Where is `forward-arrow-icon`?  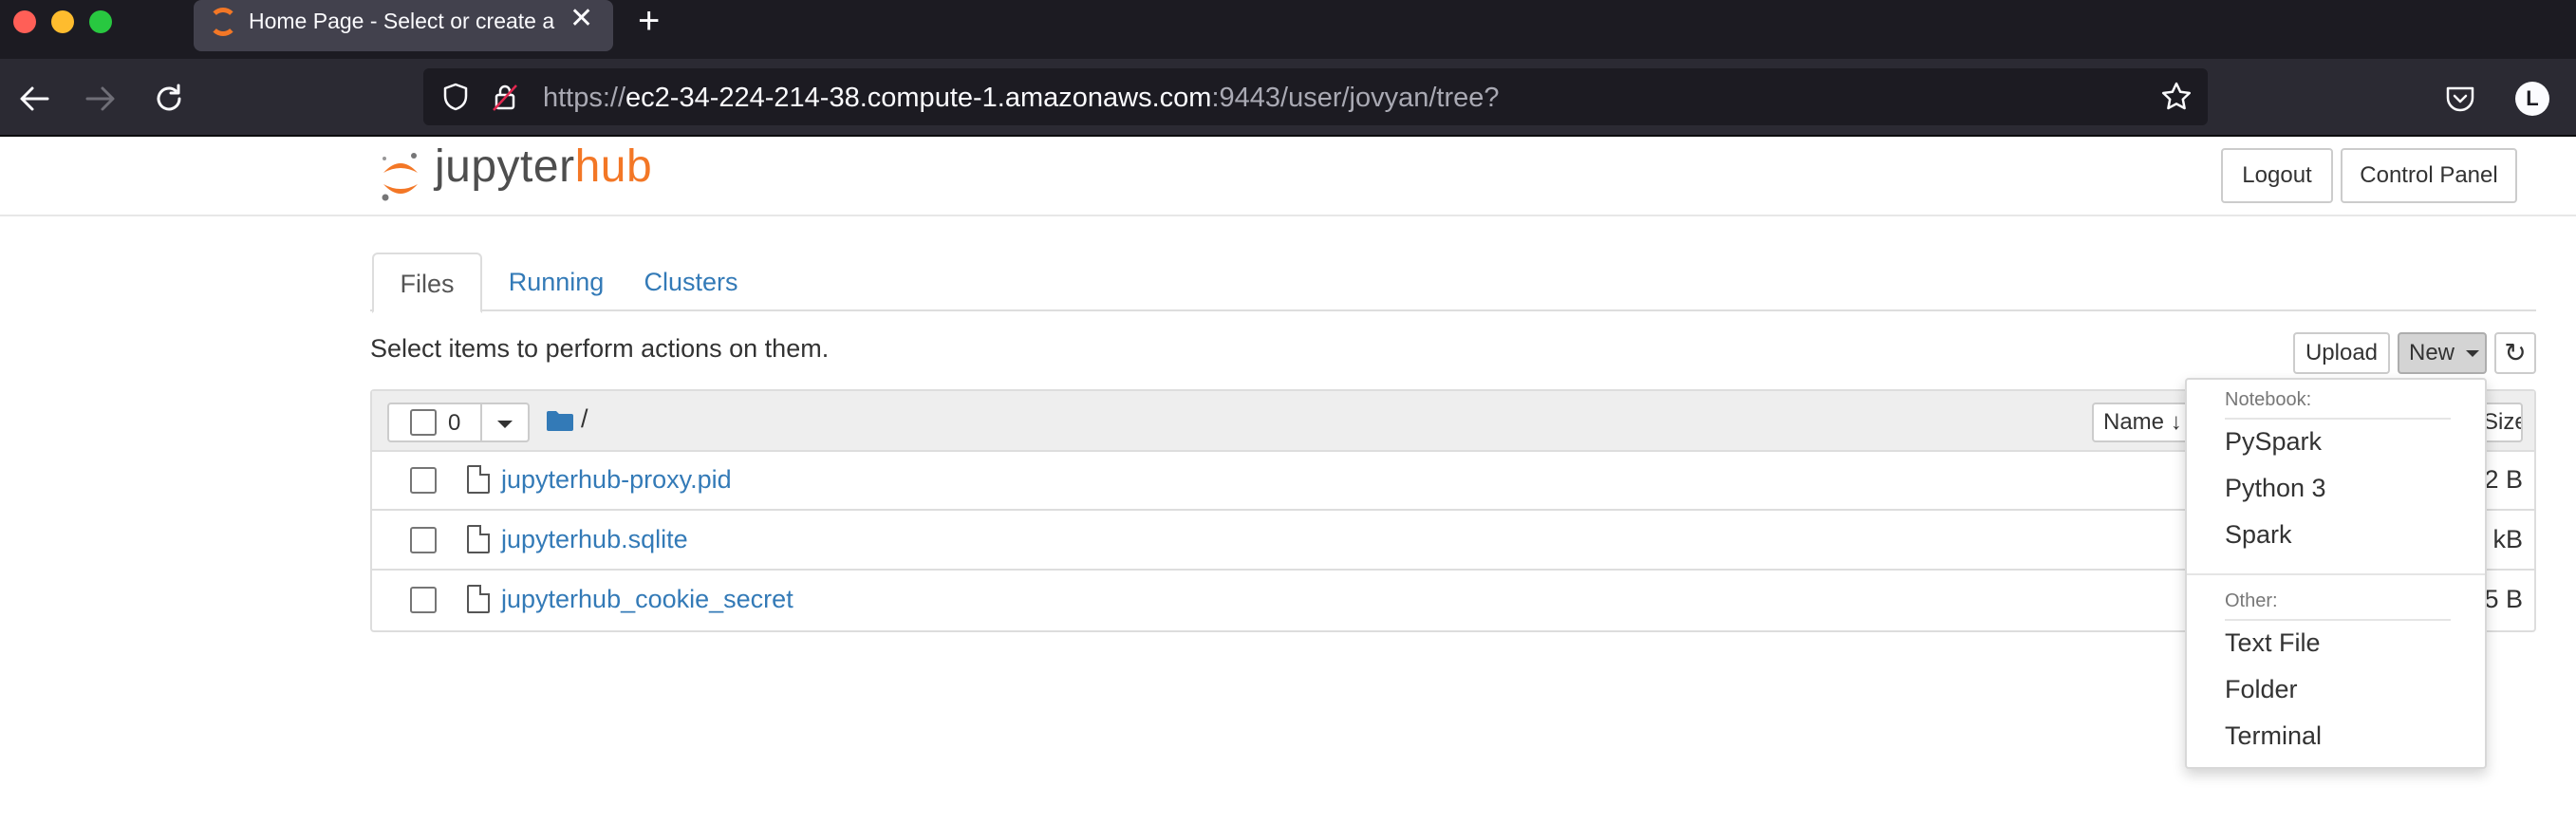
forward-arrow-icon is located at coordinates (101, 99).